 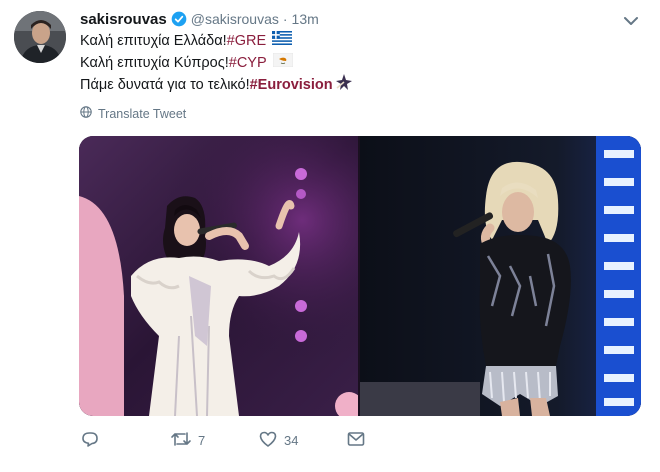 I want to click on tweet-line: Πάμε δυνατά για το τελικό! #Eurovision, so click(x=216, y=85).